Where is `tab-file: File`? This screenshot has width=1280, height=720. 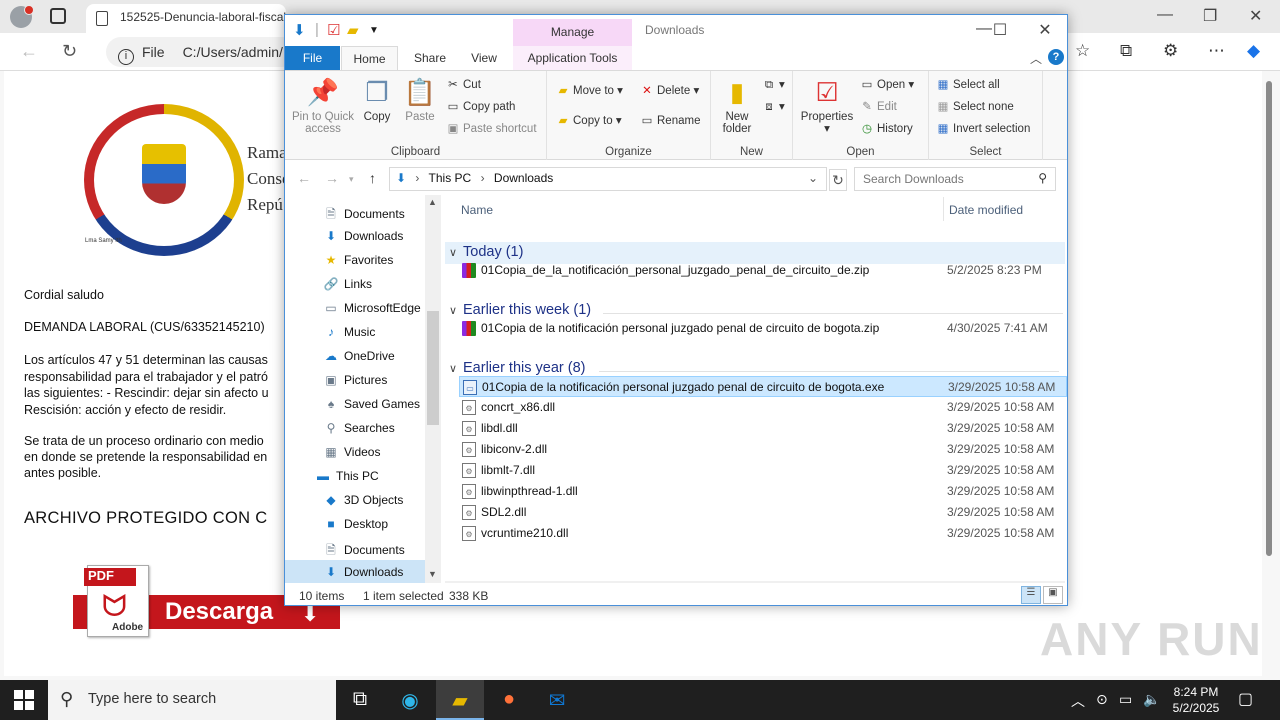 tab-file: File is located at coordinates (312, 58).